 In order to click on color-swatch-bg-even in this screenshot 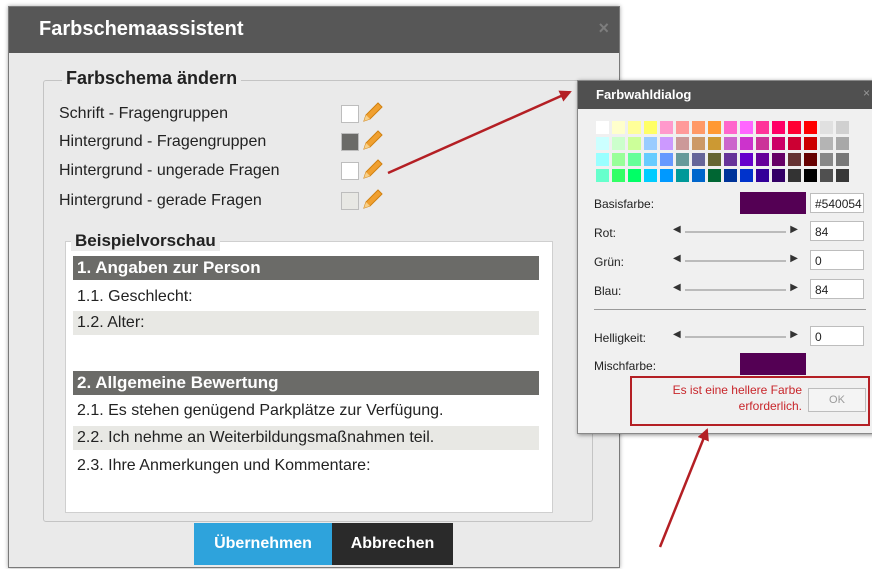, I will do `click(350, 201)`.